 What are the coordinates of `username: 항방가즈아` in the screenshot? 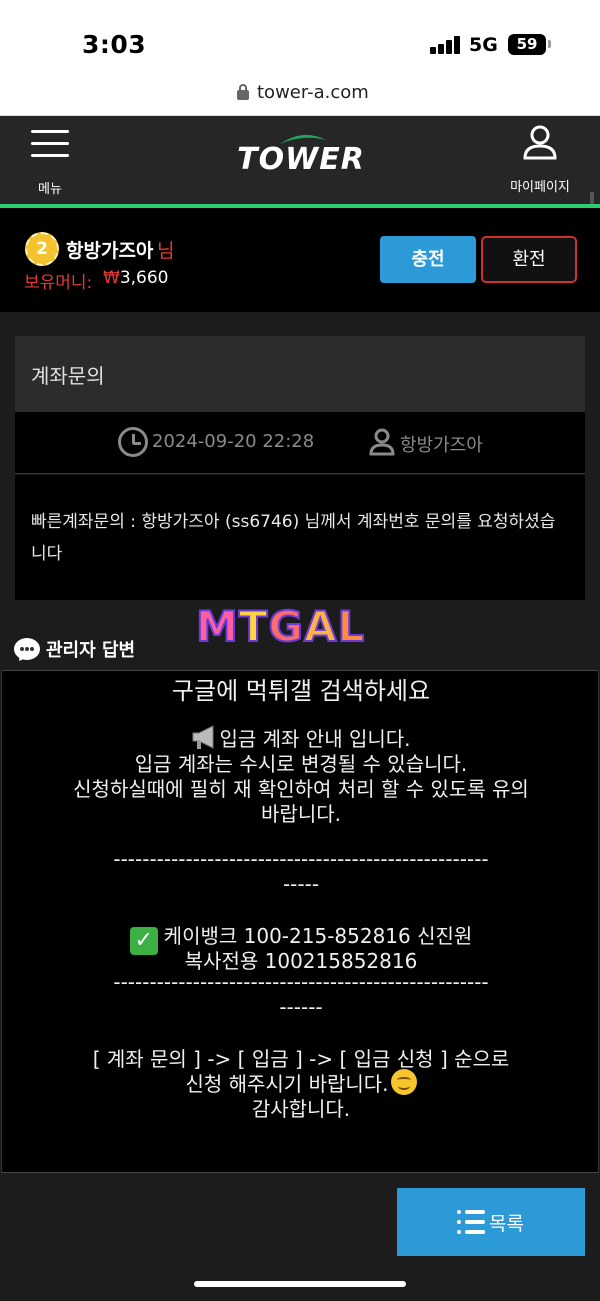 It's located at (110, 251).